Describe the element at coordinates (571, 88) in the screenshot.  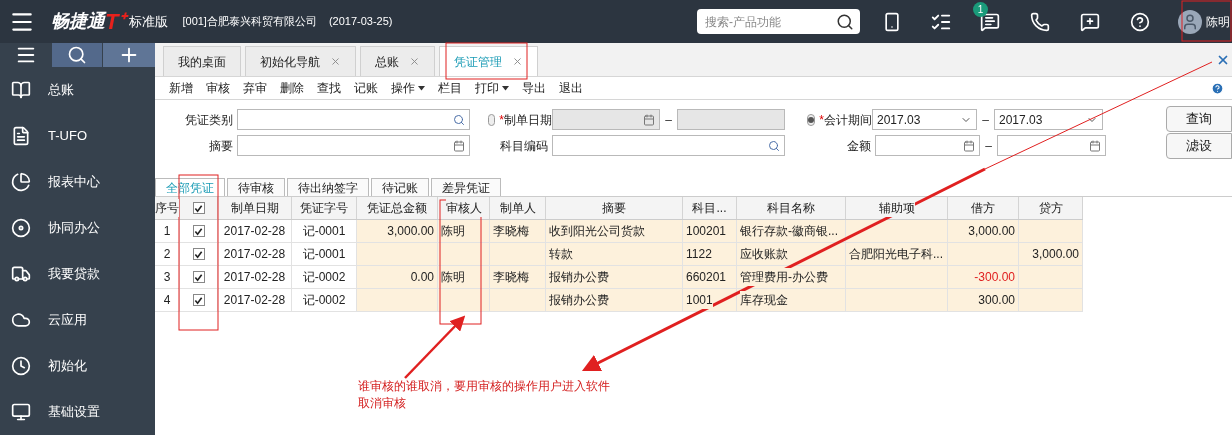
I see `toolbar-button: 退出` at that location.